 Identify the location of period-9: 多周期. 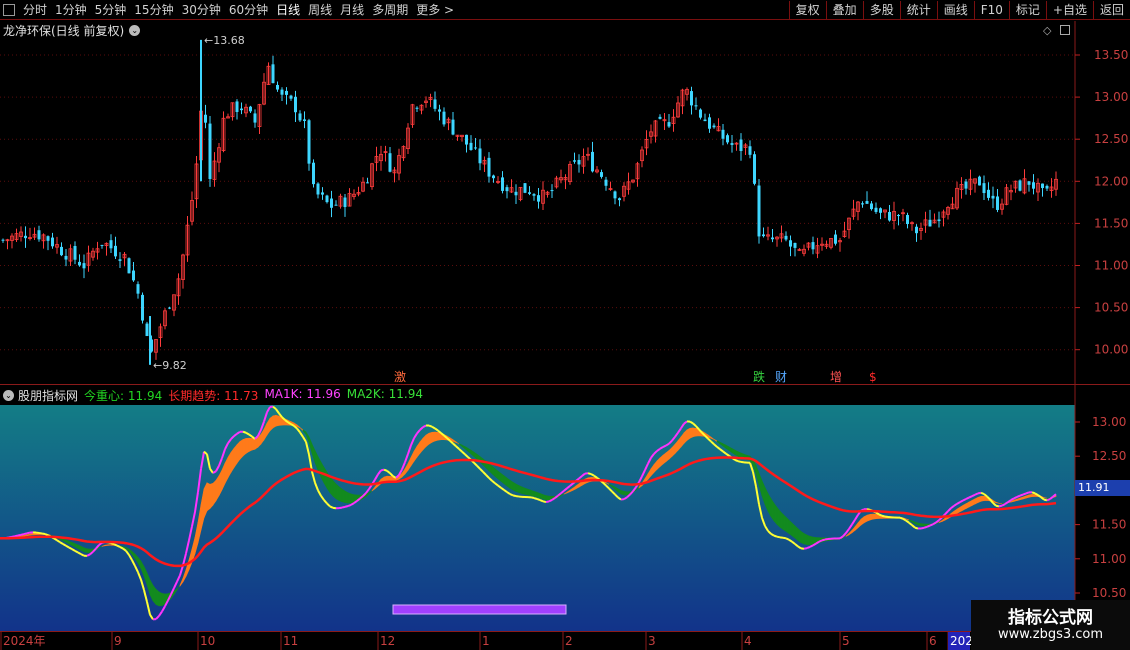
(390, 10).